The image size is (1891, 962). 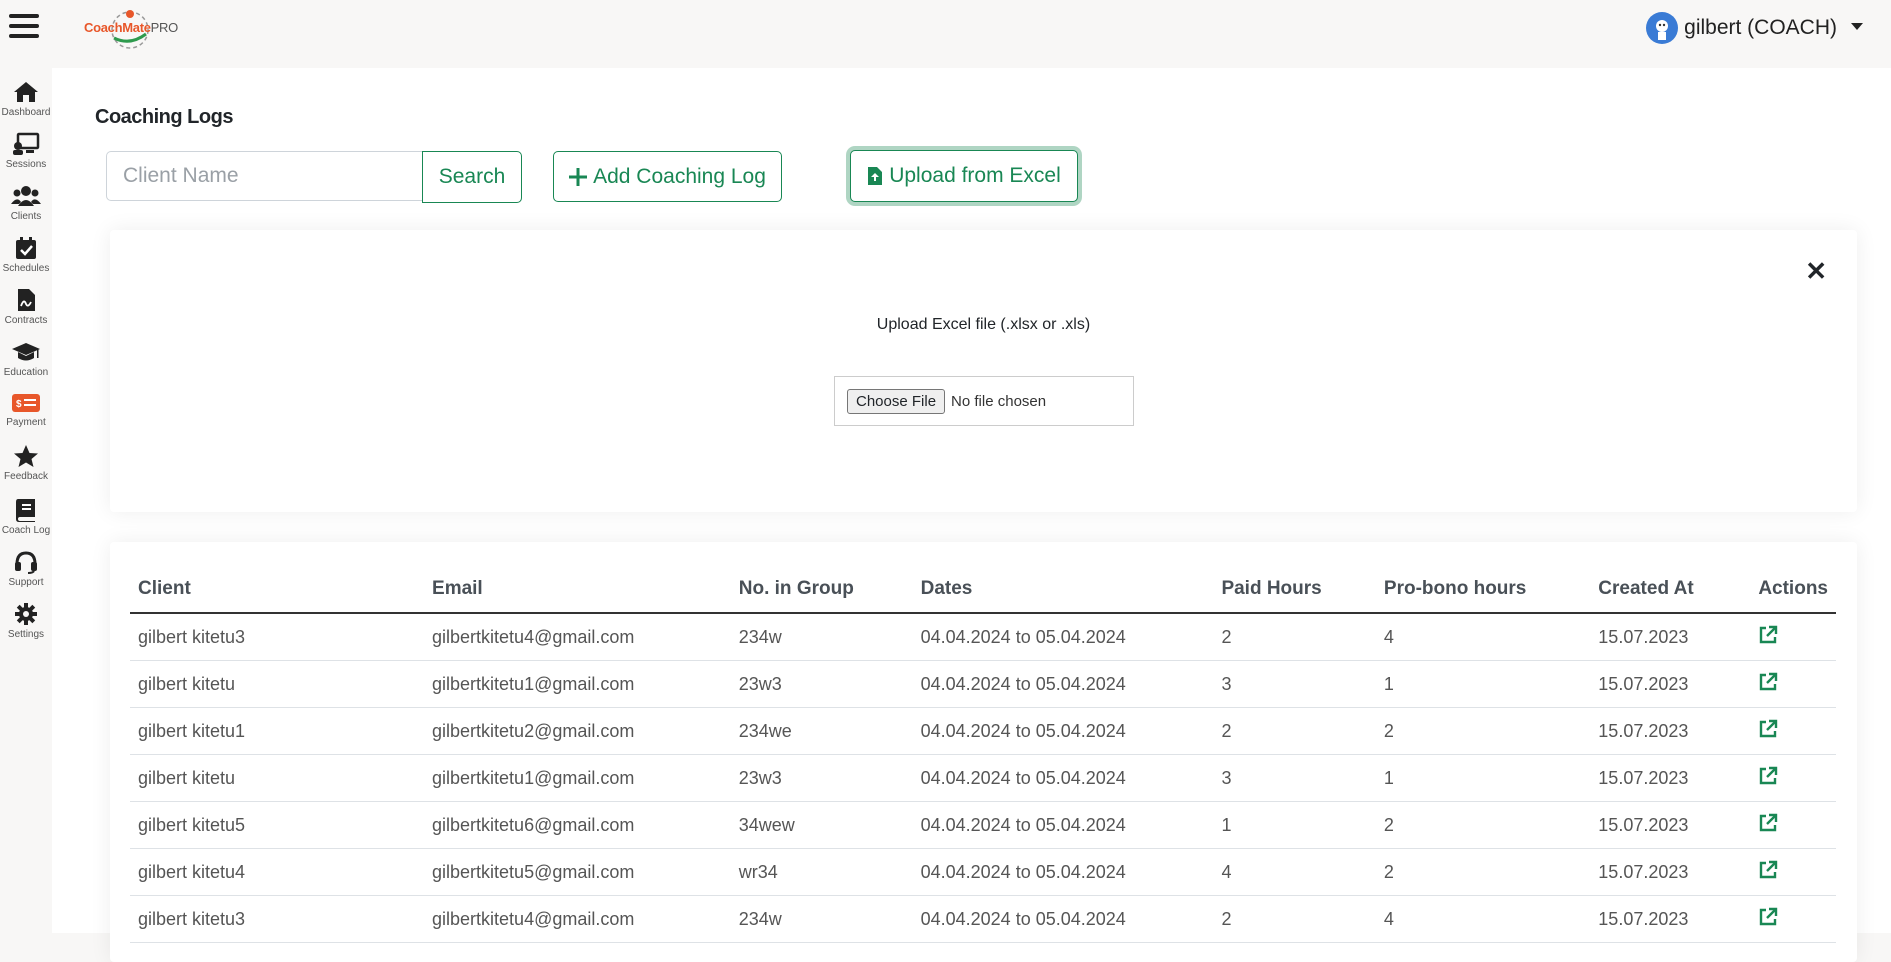 What do you see at coordinates (277, 825) in the screenshot?
I see `cell-client: gilbert kitetu5` at bounding box center [277, 825].